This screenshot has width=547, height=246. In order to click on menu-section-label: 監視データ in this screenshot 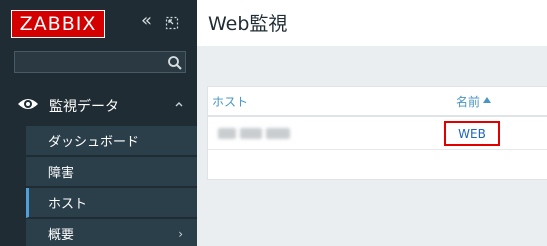, I will do `click(84, 107)`.